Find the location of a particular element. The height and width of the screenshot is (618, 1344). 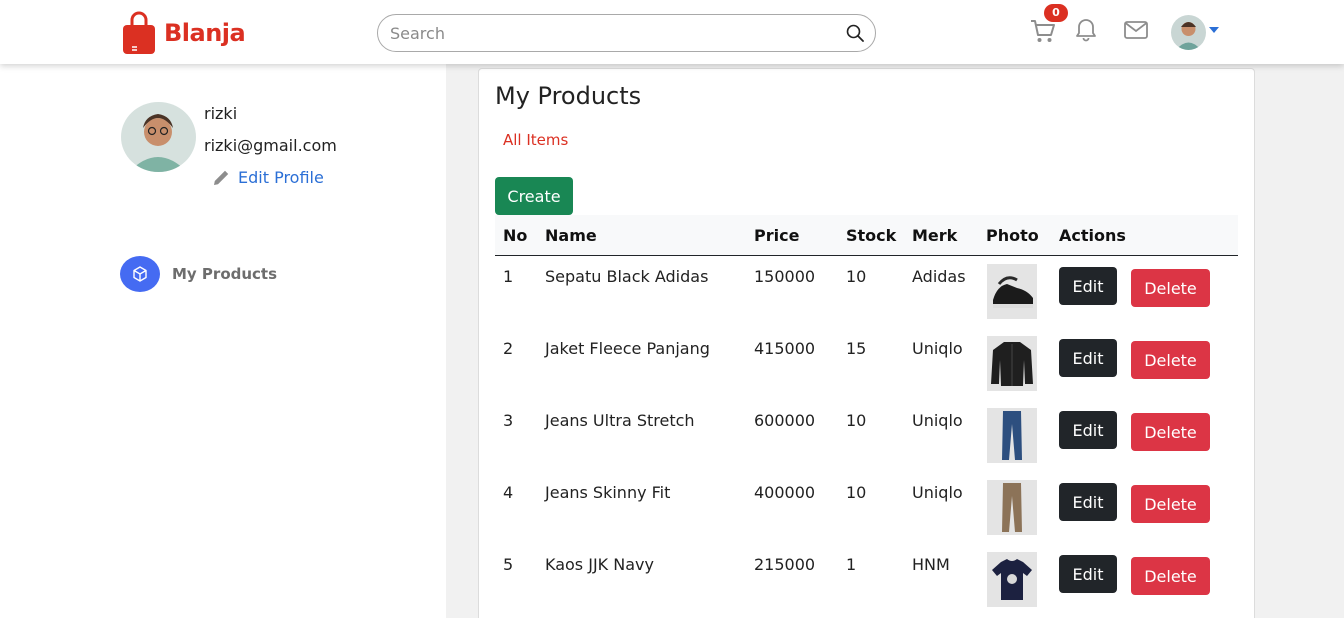

cell-stock: 1 is located at coordinates (851, 564).